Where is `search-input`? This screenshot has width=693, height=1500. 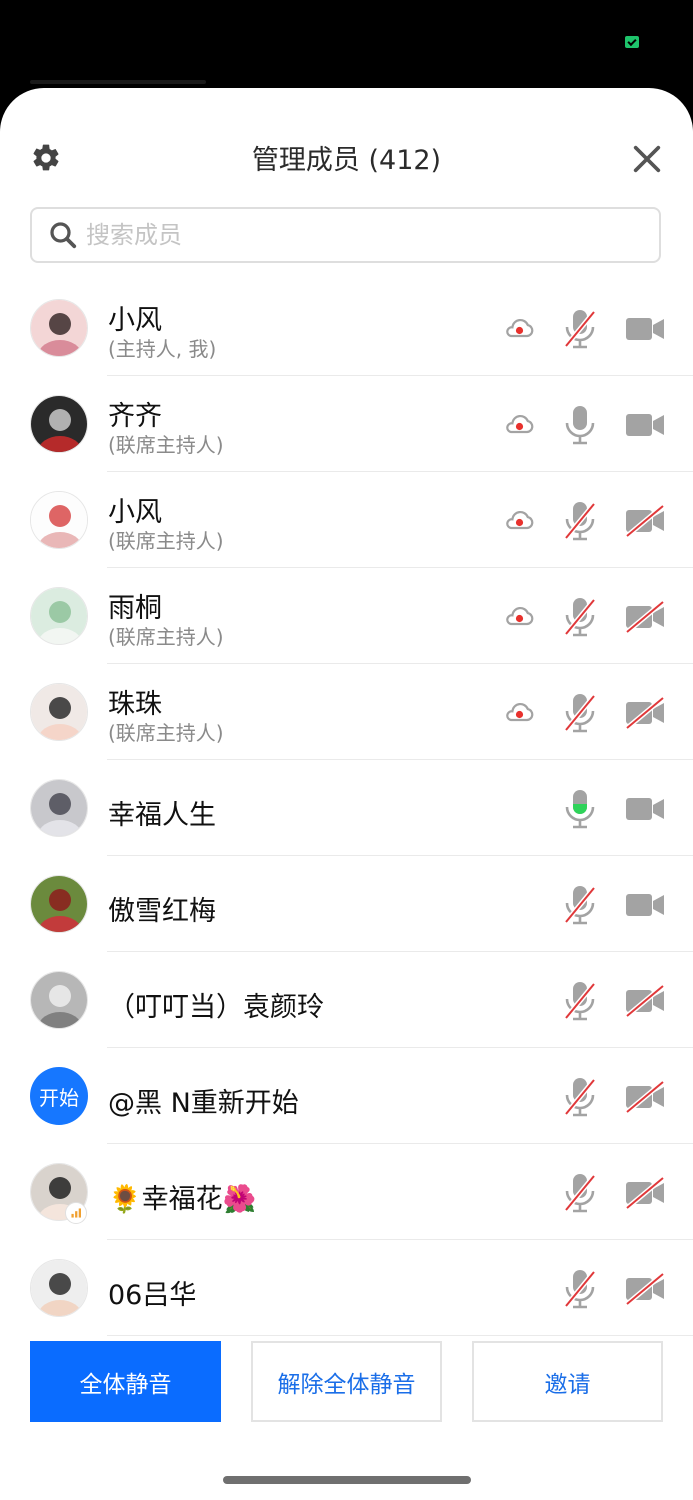 search-input is located at coordinates (366, 235).